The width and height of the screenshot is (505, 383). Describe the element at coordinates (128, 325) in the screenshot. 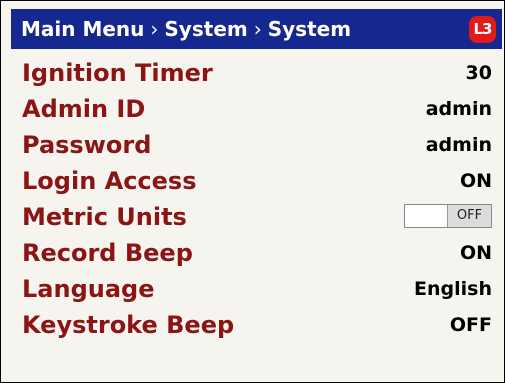

I see `setting-label: Keystroke Beep` at that location.